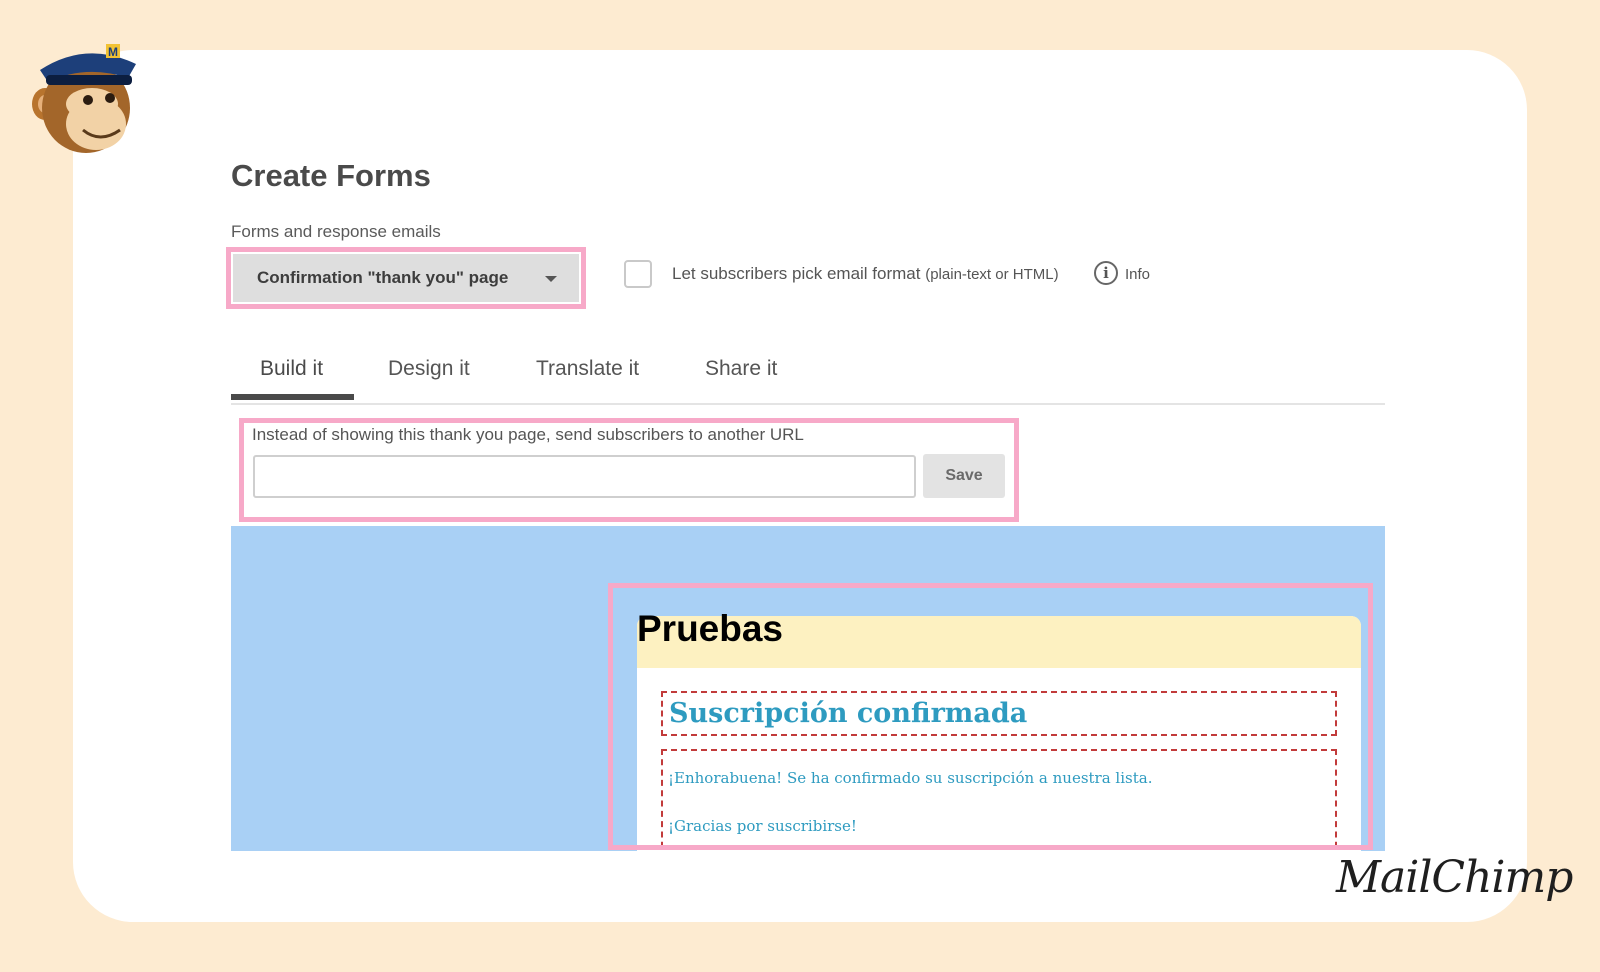 This screenshot has height=972, width=1600. I want to click on email-format-checkbox, so click(638, 274).